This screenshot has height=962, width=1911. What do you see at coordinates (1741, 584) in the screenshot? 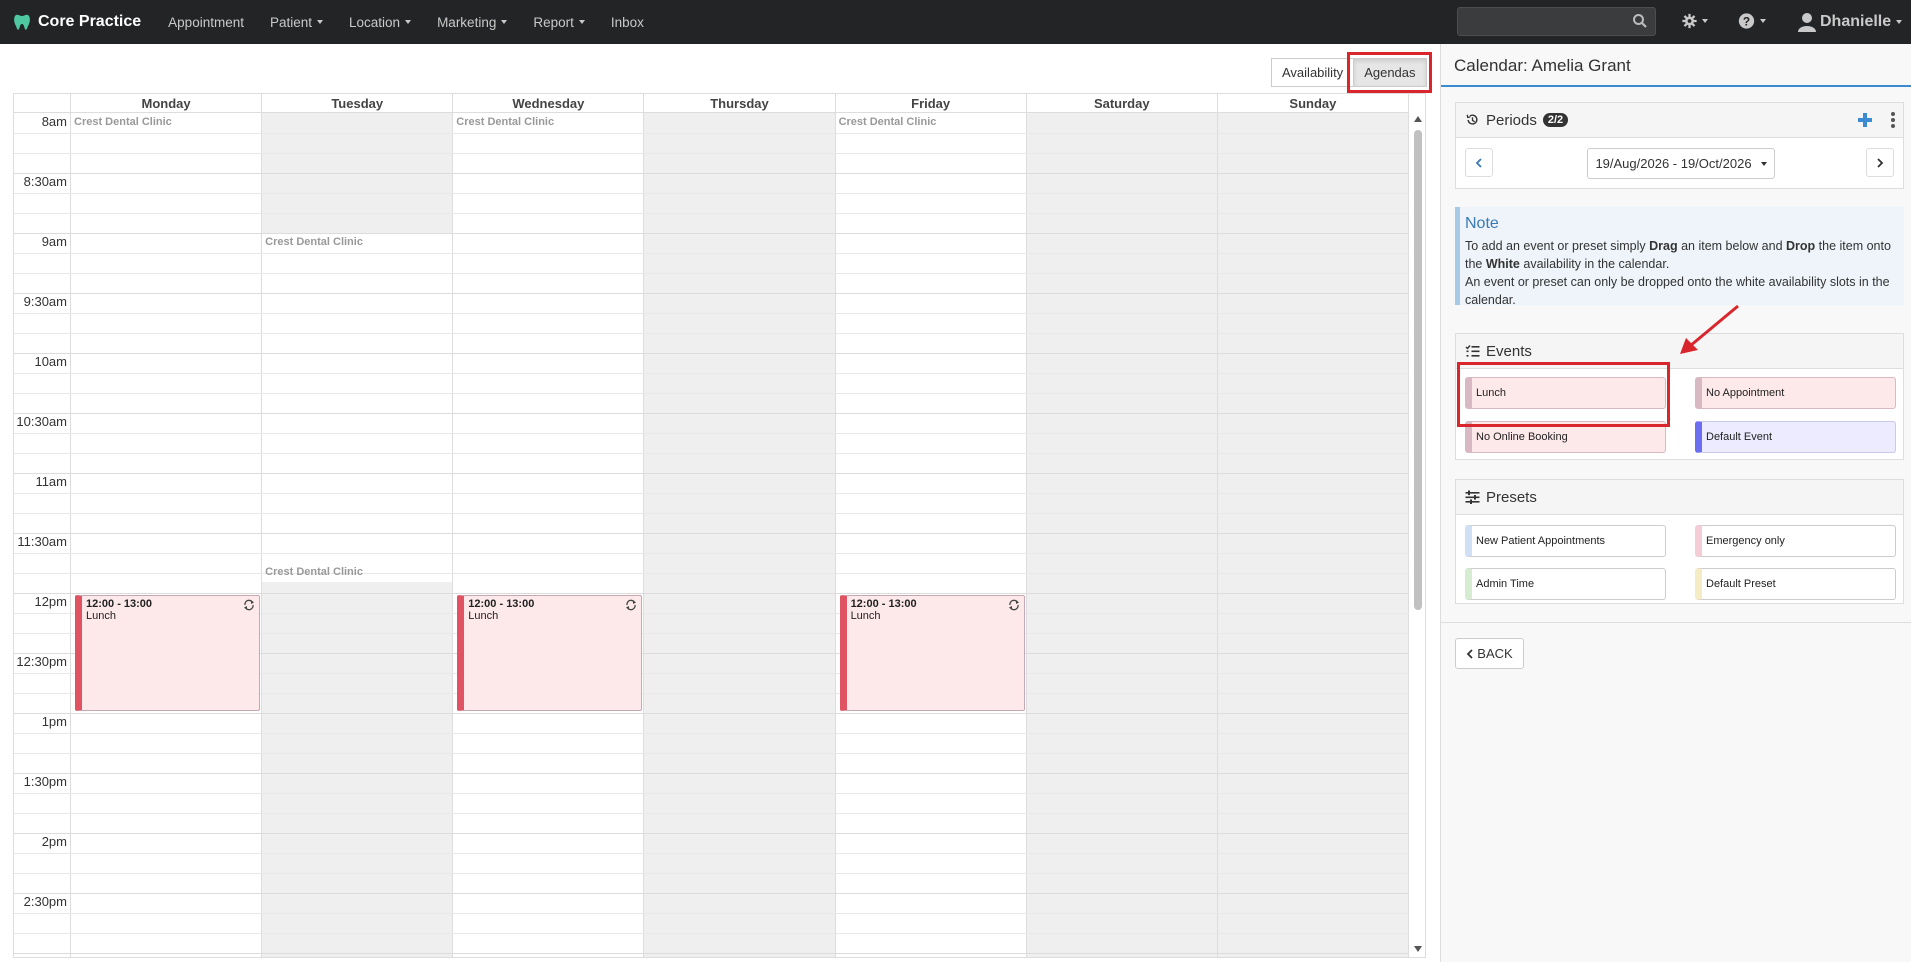
I see `preset-item-label: Default Preset` at bounding box center [1741, 584].